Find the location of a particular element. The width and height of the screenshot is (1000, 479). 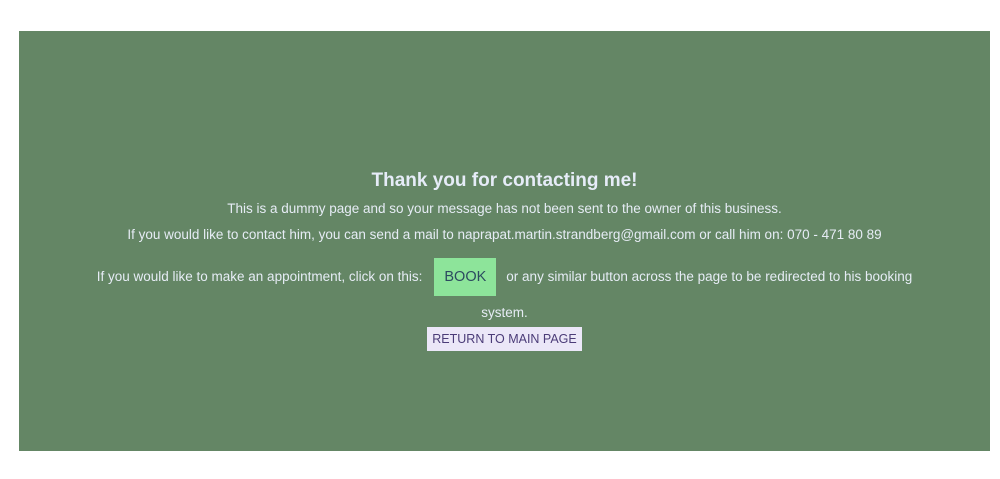

page-title: Thank you for contacting me! is located at coordinates (504, 180).